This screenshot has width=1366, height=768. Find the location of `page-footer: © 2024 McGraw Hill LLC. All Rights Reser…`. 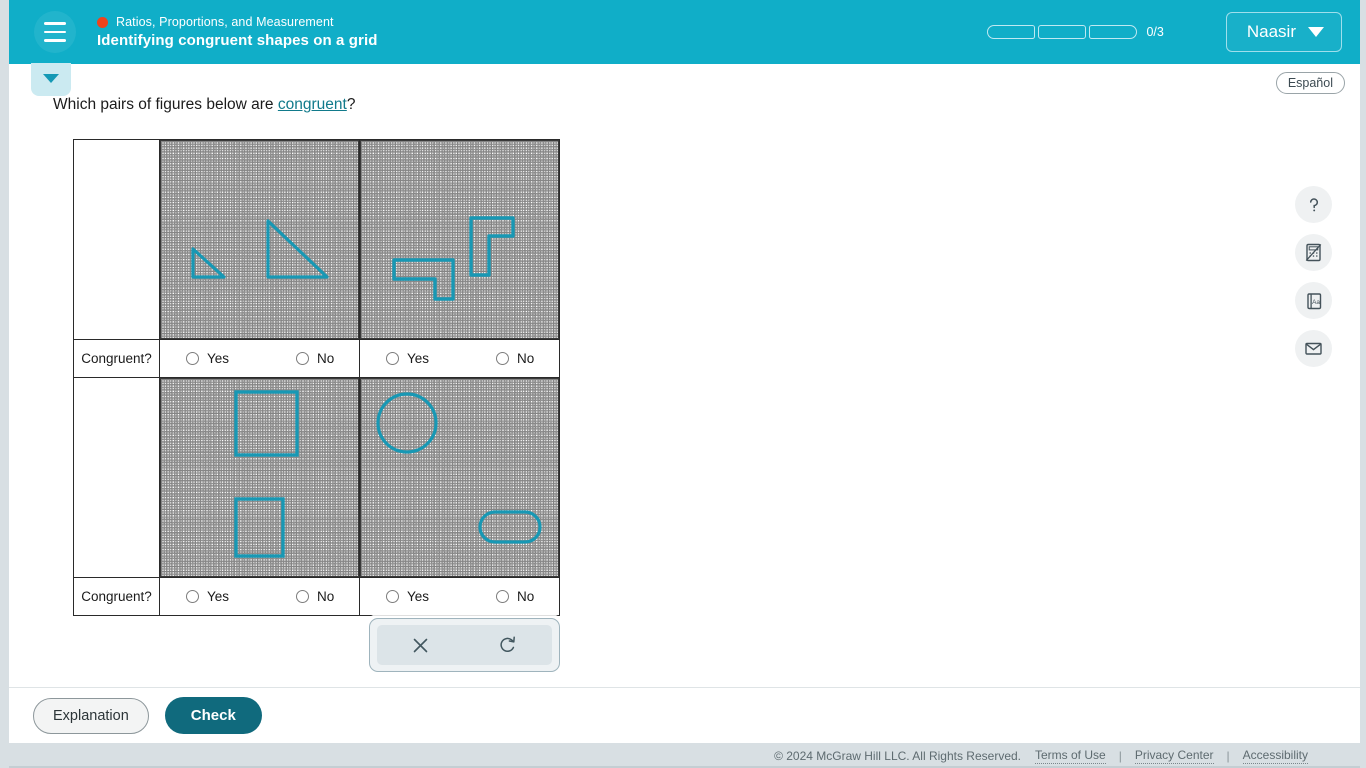

page-footer: © 2024 McGraw Hill LLC. All Rights Reser… is located at coordinates (684, 755).